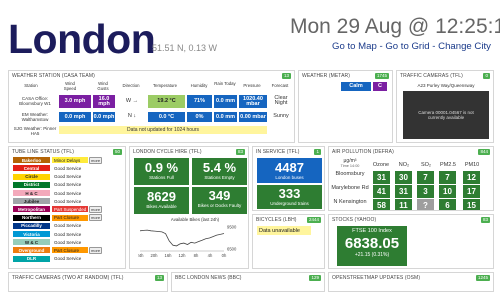  What do you see at coordinates (289, 203) in the screenshot?
I see `stat-label: Underground trains` at bounding box center [289, 203].